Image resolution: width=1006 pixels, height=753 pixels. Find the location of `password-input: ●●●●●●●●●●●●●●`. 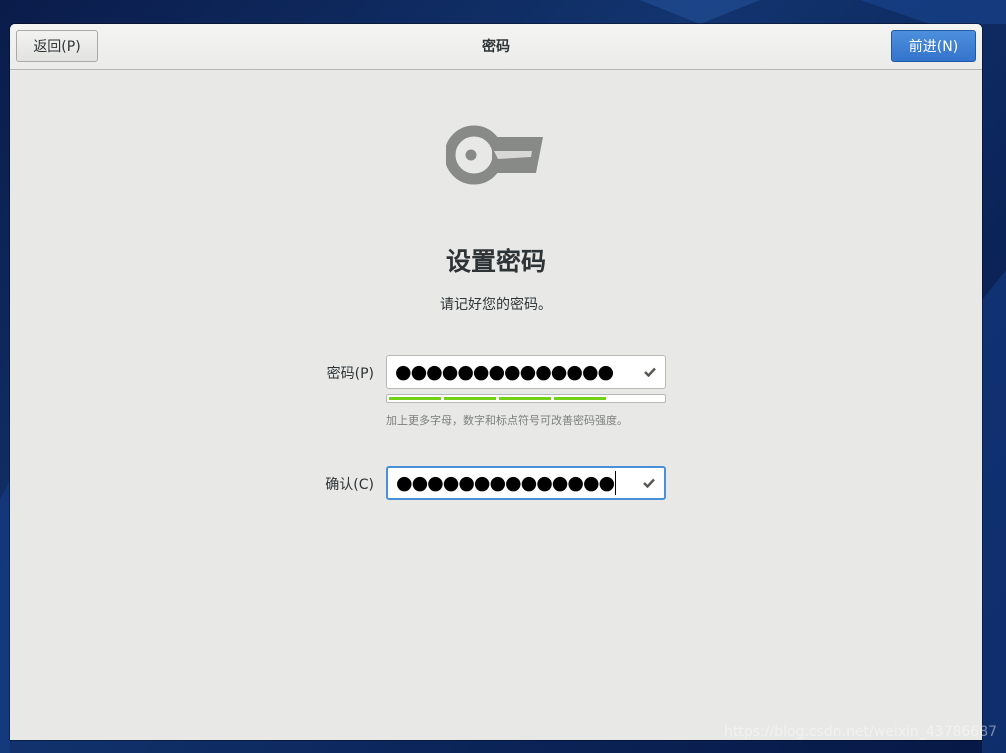

password-input: ●●●●●●●●●●●●●● is located at coordinates (526, 372).